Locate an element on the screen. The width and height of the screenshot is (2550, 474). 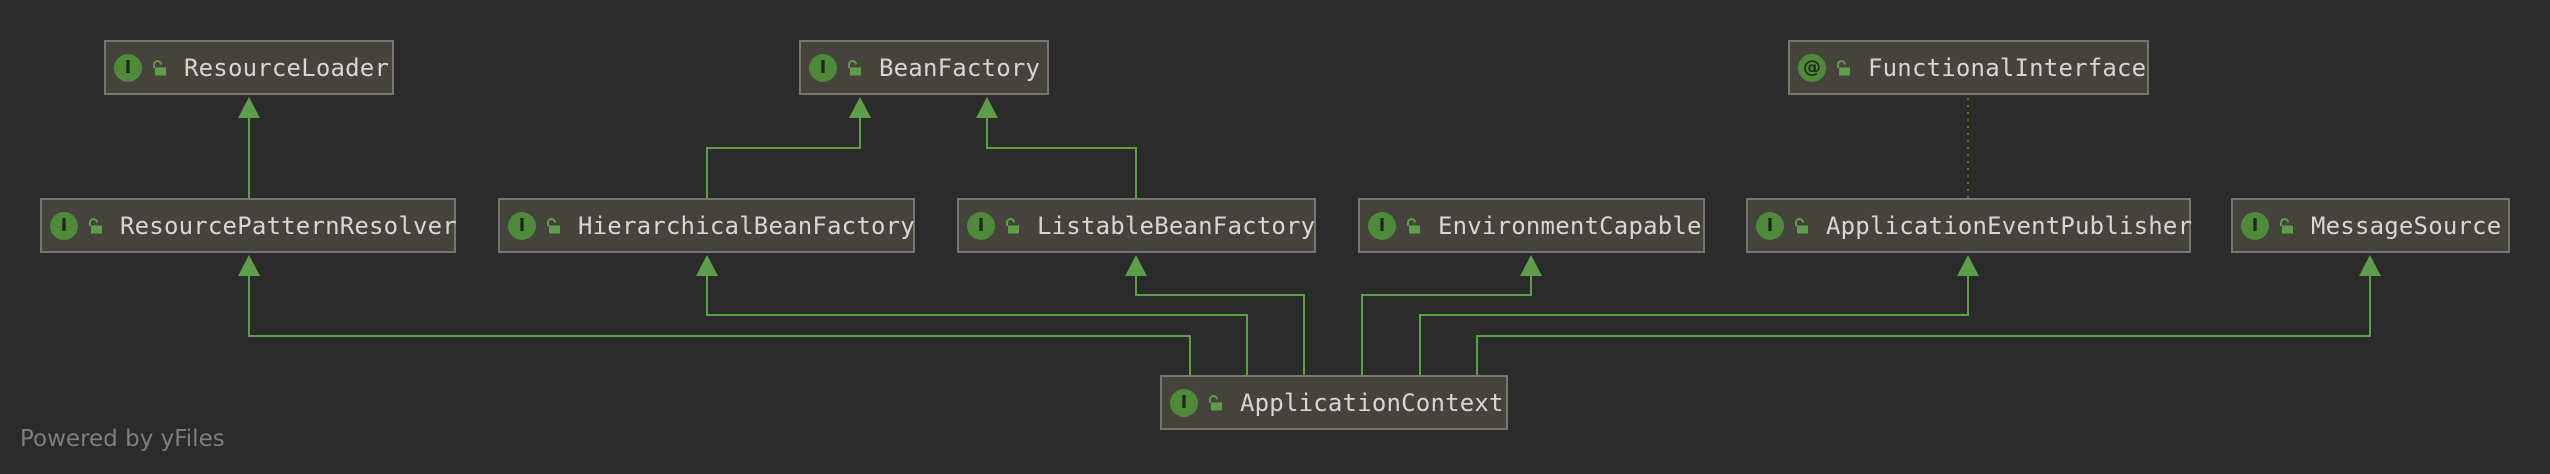
powered-by-footer: Powered by yFiles is located at coordinates (122, 439).